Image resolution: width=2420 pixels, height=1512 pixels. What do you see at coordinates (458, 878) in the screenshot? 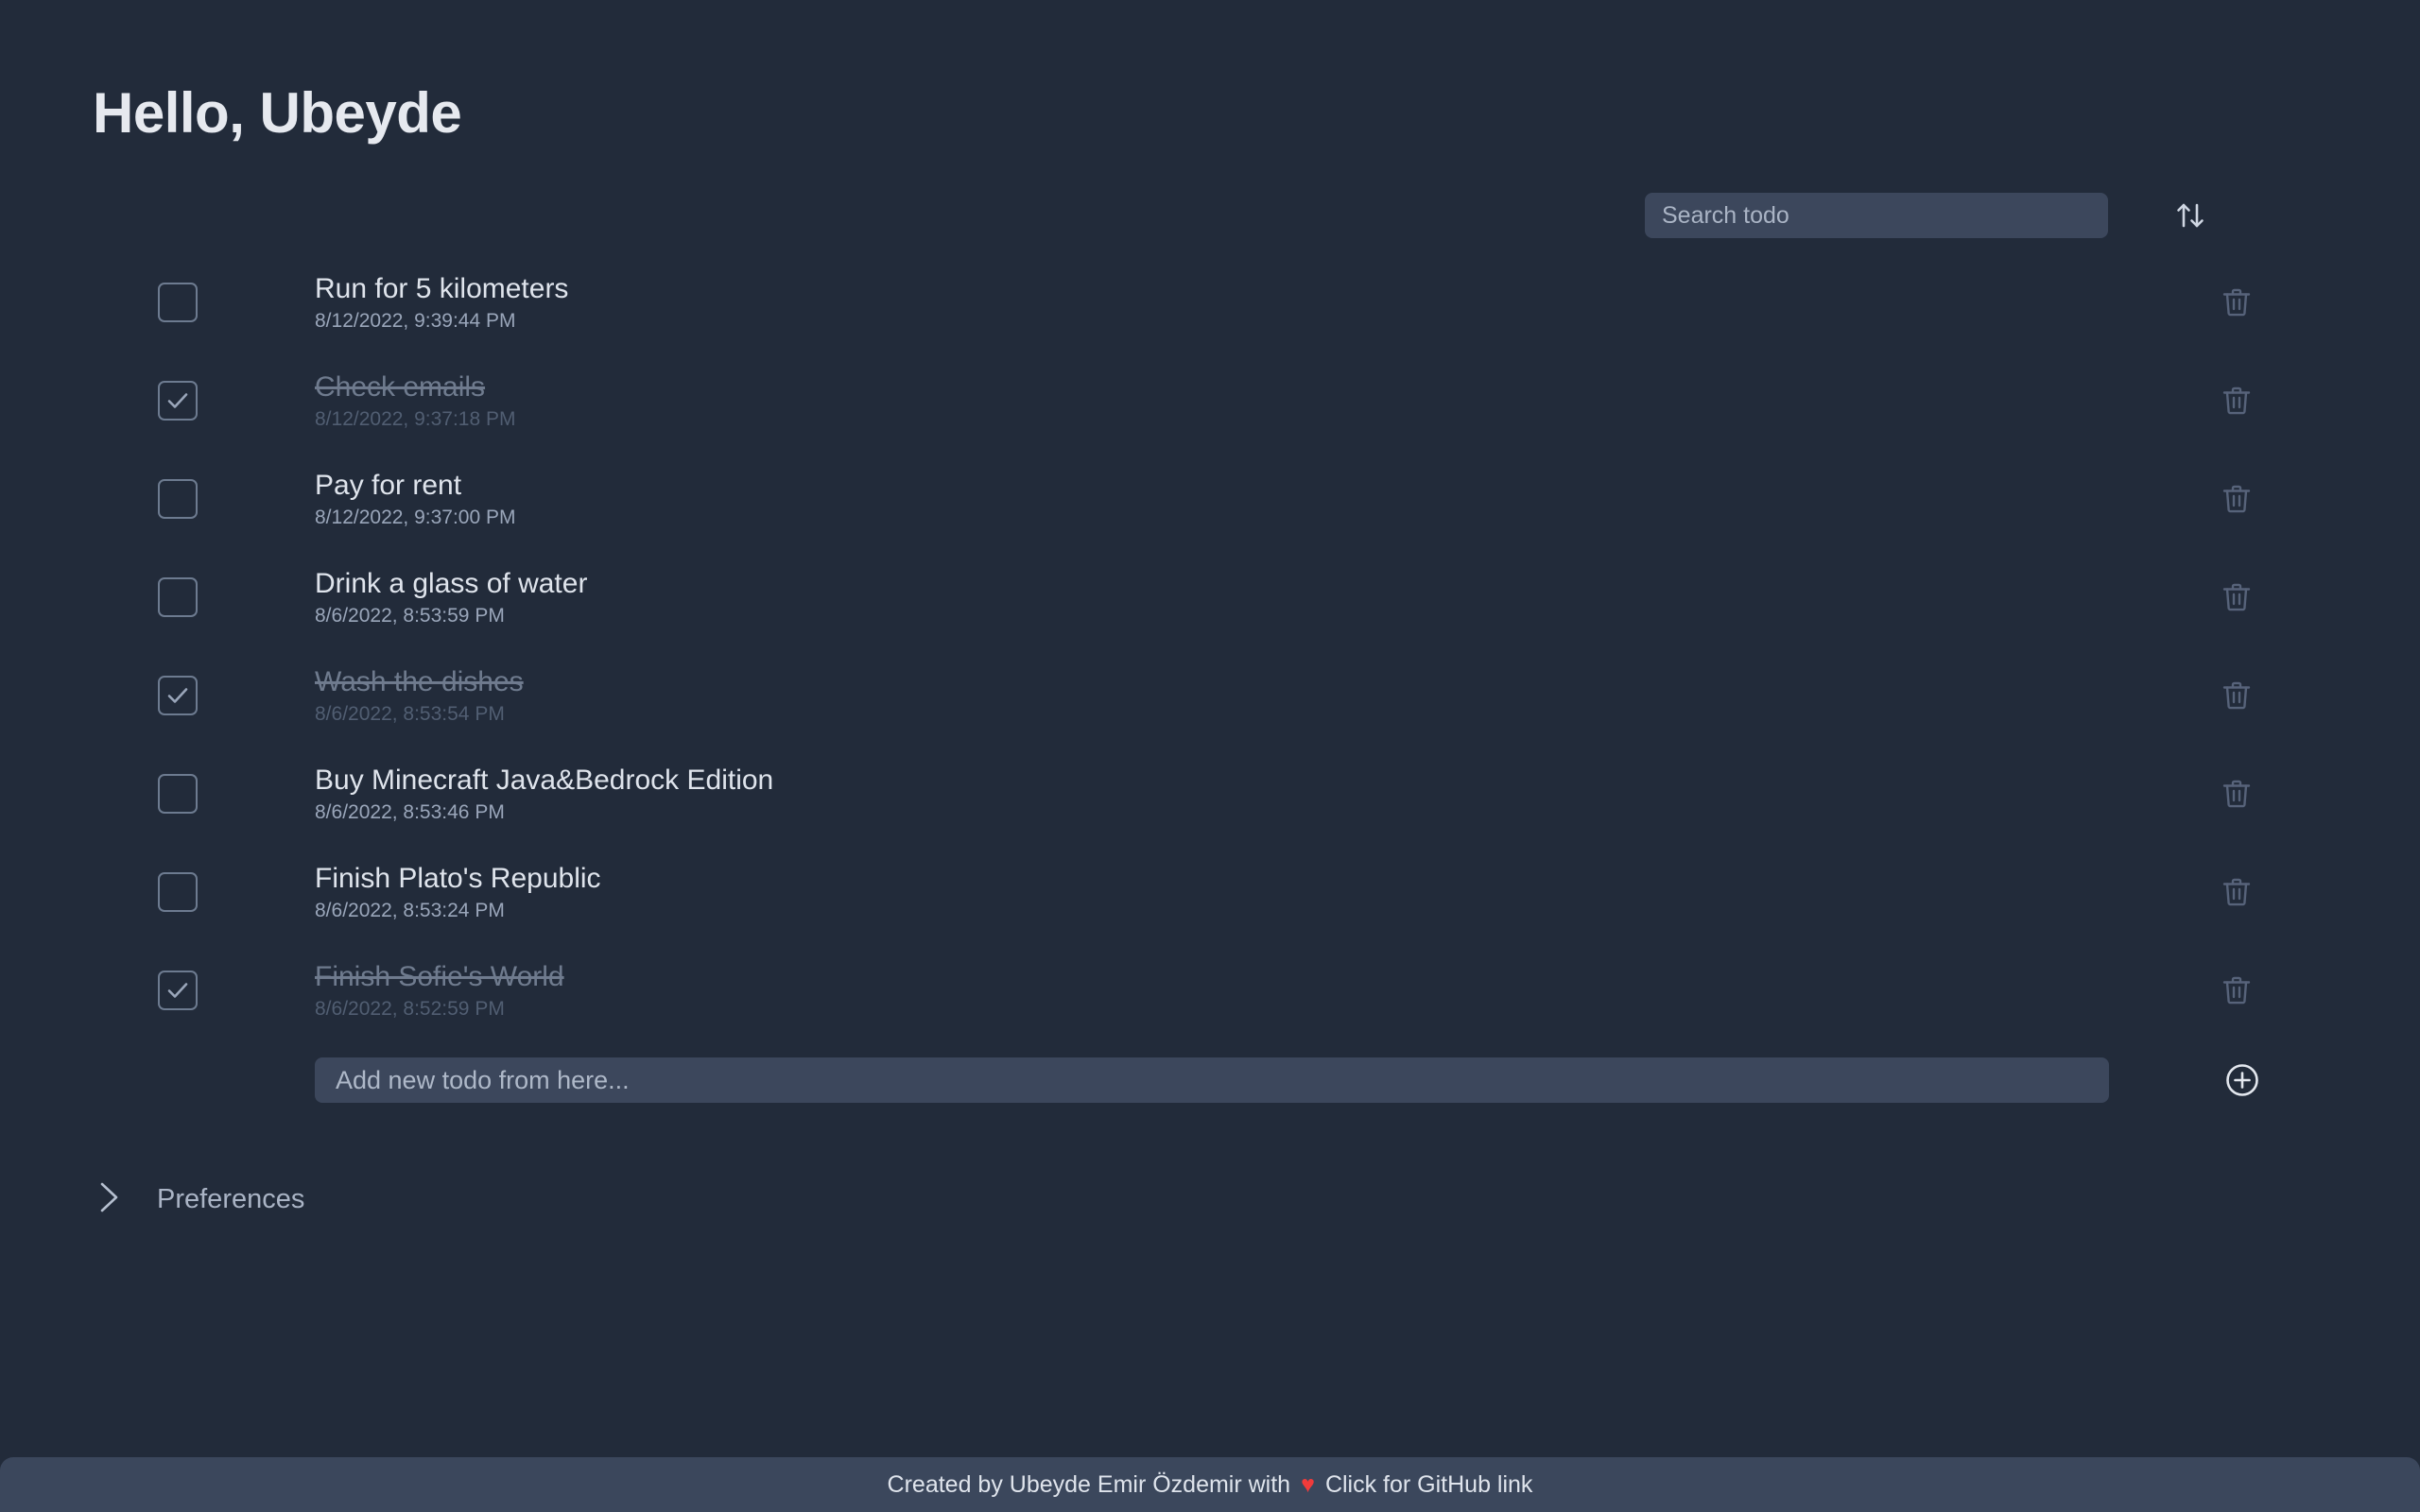
I see `todo-title: Finish Plato's Republic` at bounding box center [458, 878].